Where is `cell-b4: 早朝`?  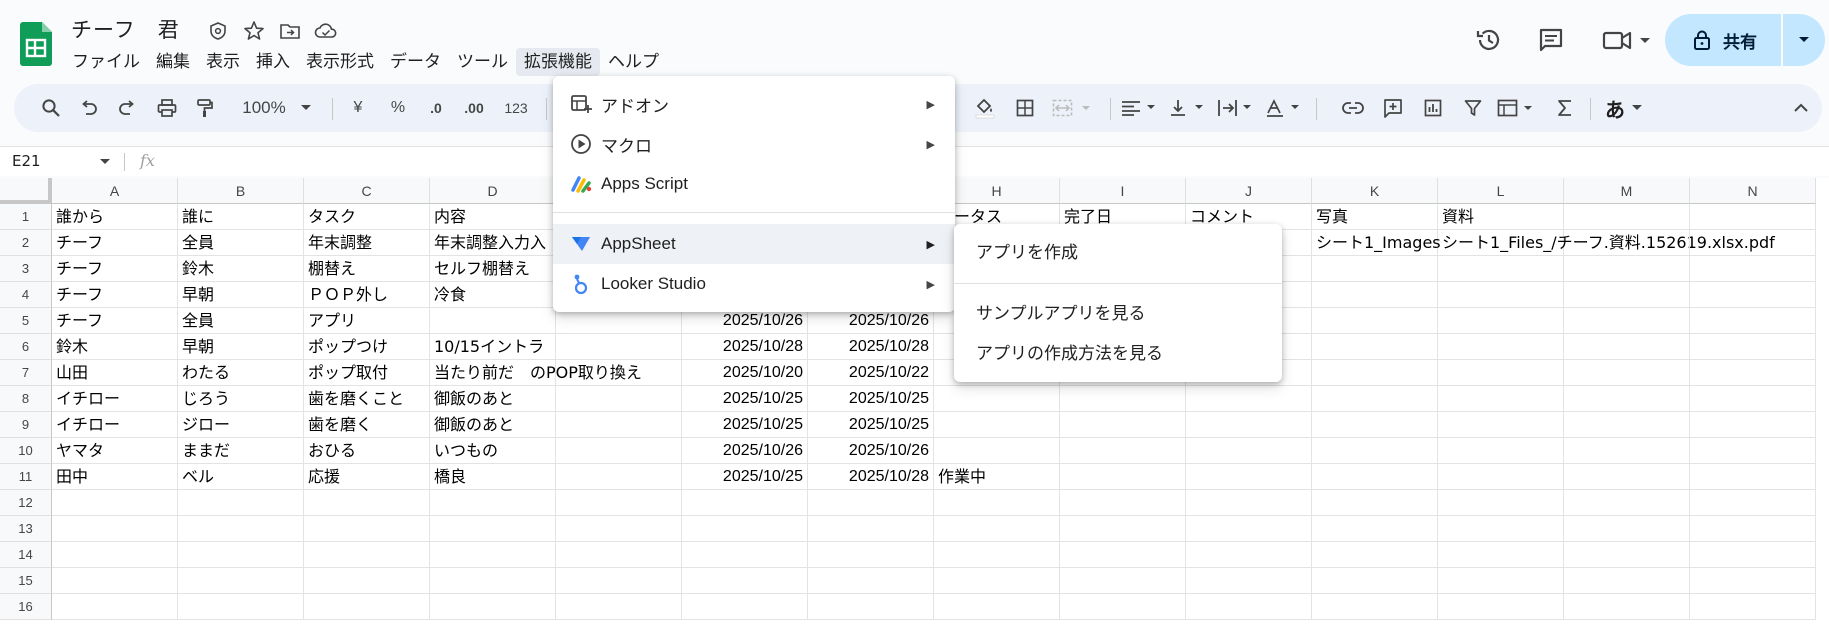 cell-b4: 早朝 is located at coordinates (241, 295).